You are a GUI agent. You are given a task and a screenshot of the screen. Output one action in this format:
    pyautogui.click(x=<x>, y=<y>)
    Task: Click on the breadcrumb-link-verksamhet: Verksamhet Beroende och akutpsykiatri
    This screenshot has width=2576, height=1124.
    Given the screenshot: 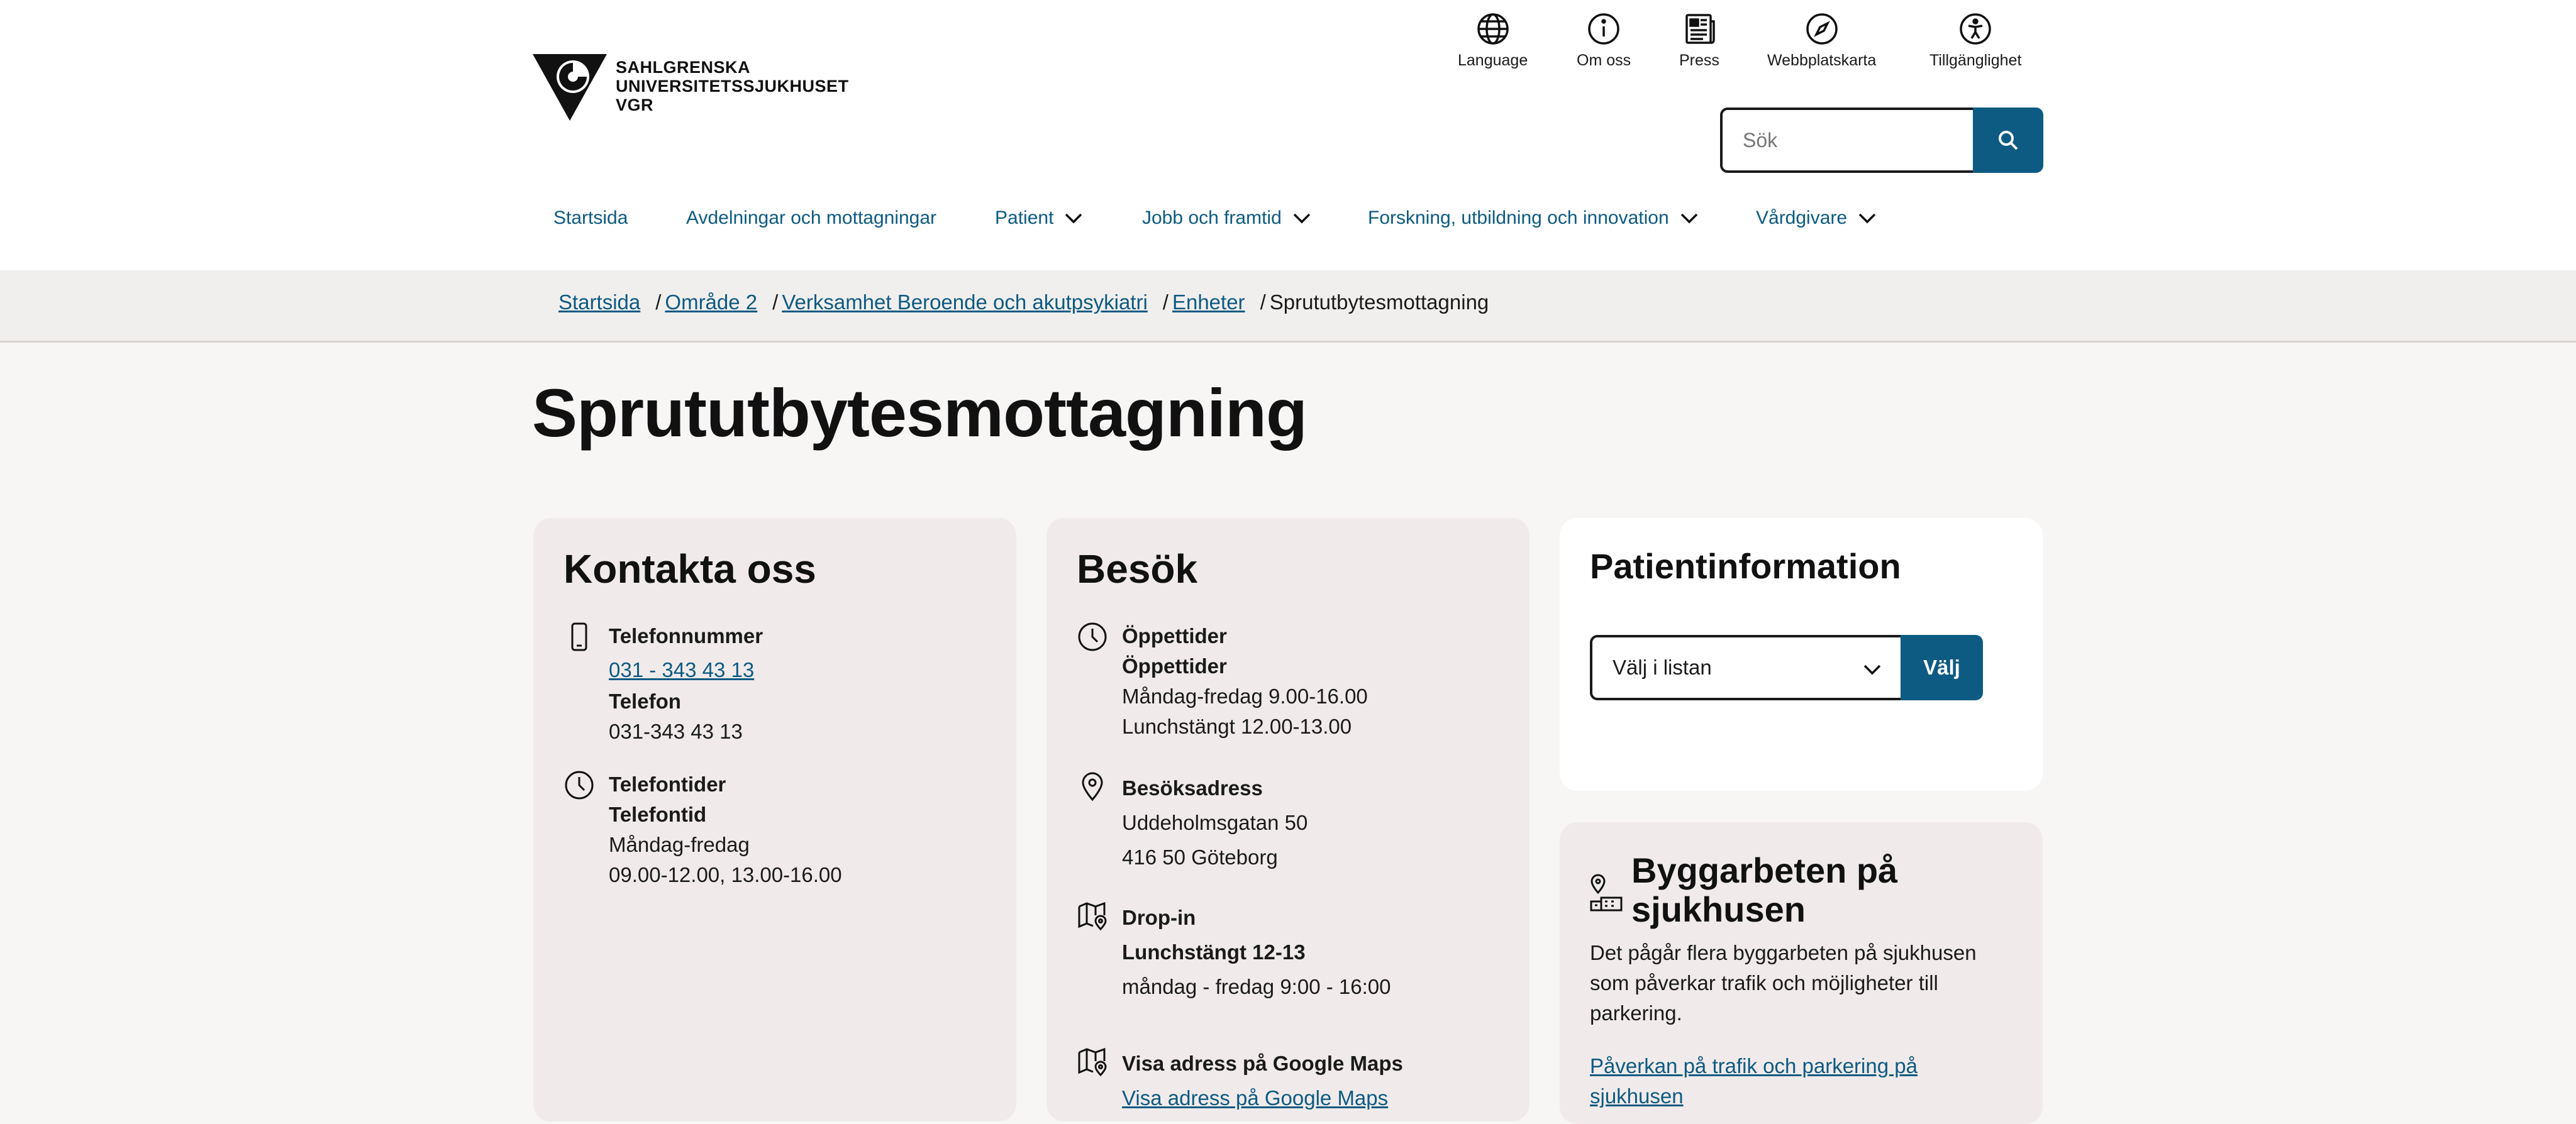 What is the action you would take?
    pyautogui.click(x=964, y=302)
    